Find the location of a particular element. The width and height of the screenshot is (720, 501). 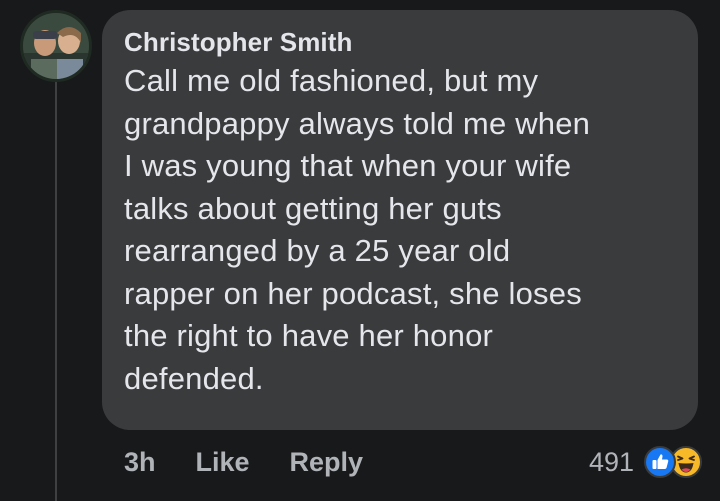

comment-line: talks about getting her guts is located at coordinates (313, 208).